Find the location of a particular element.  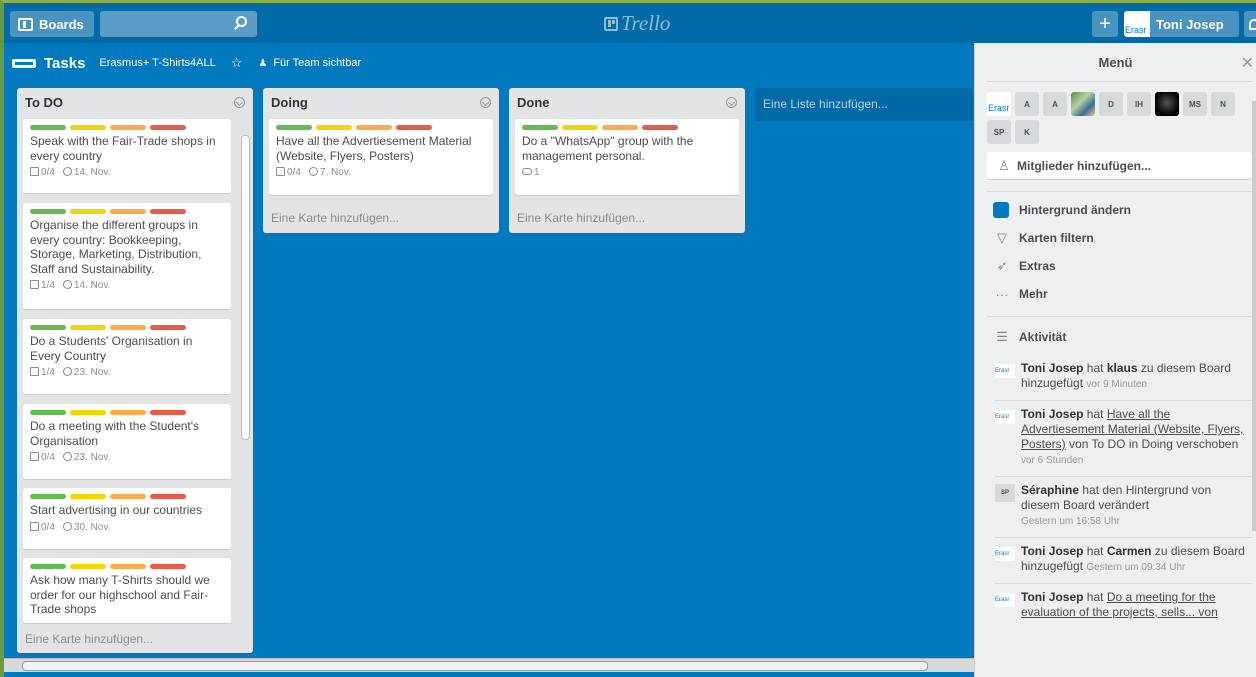

add-button: + is located at coordinates (1105, 24).